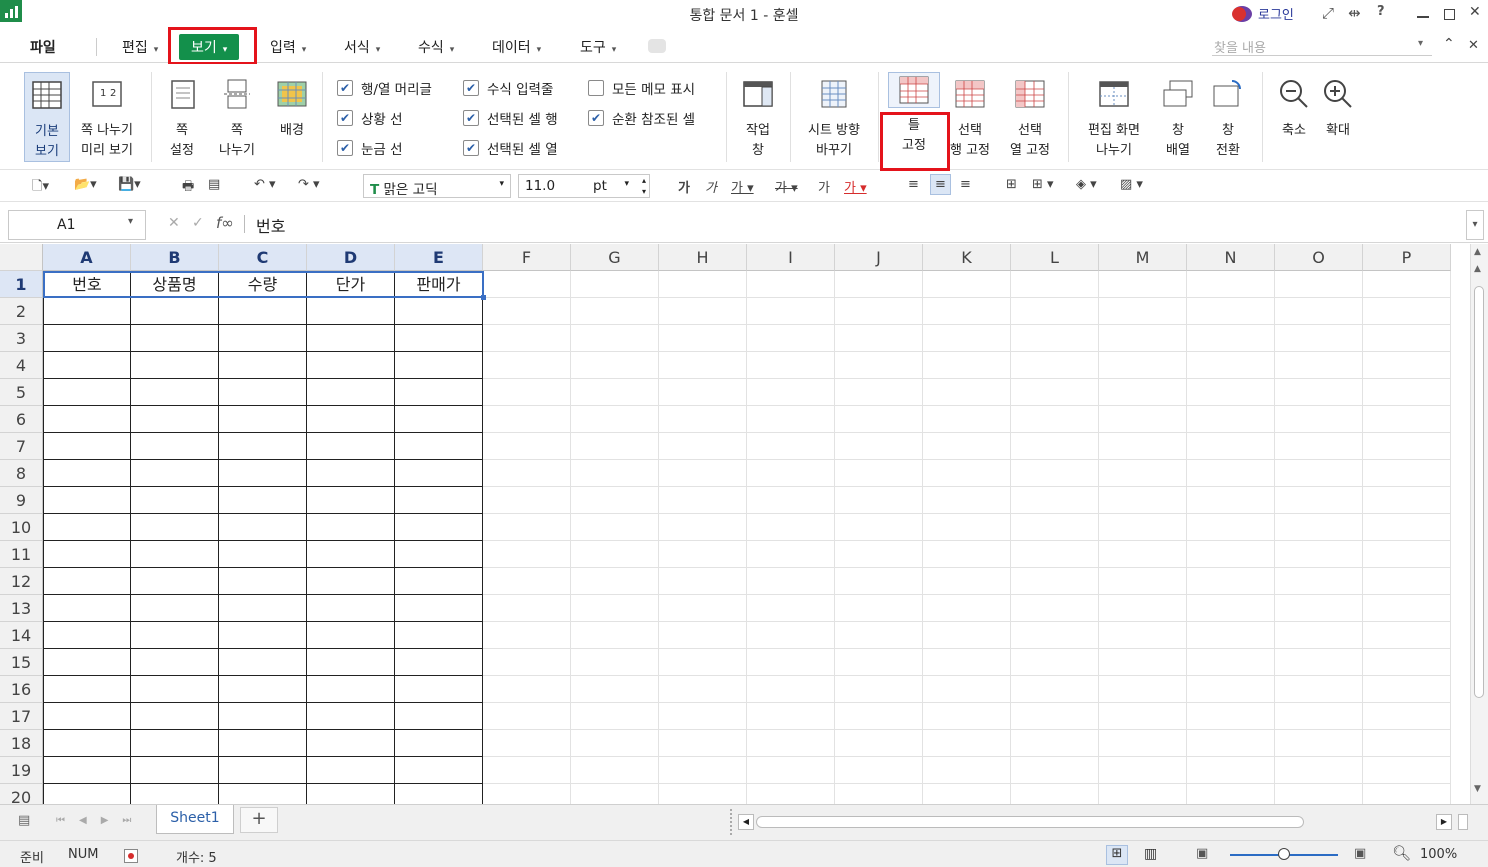 This screenshot has height=867, width=1488. Describe the element at coordinates (1284, 854) in the screenshot. I see `zoom-slider-handle` at that location.